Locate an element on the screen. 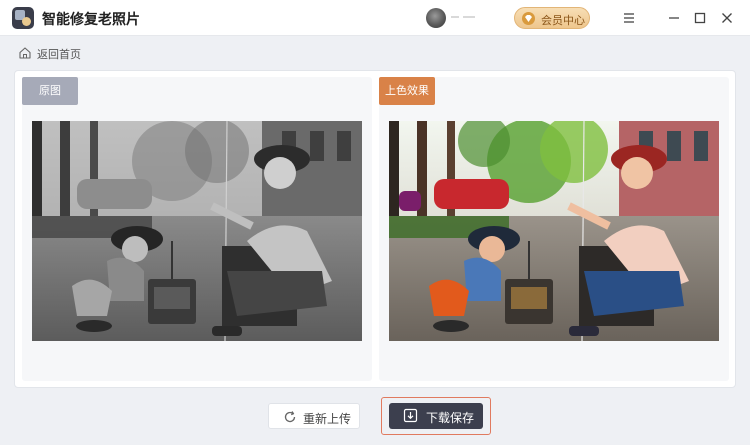 The image size is (750, 445). reupload-button: 重新上传 is located at coordinates (314, 416).